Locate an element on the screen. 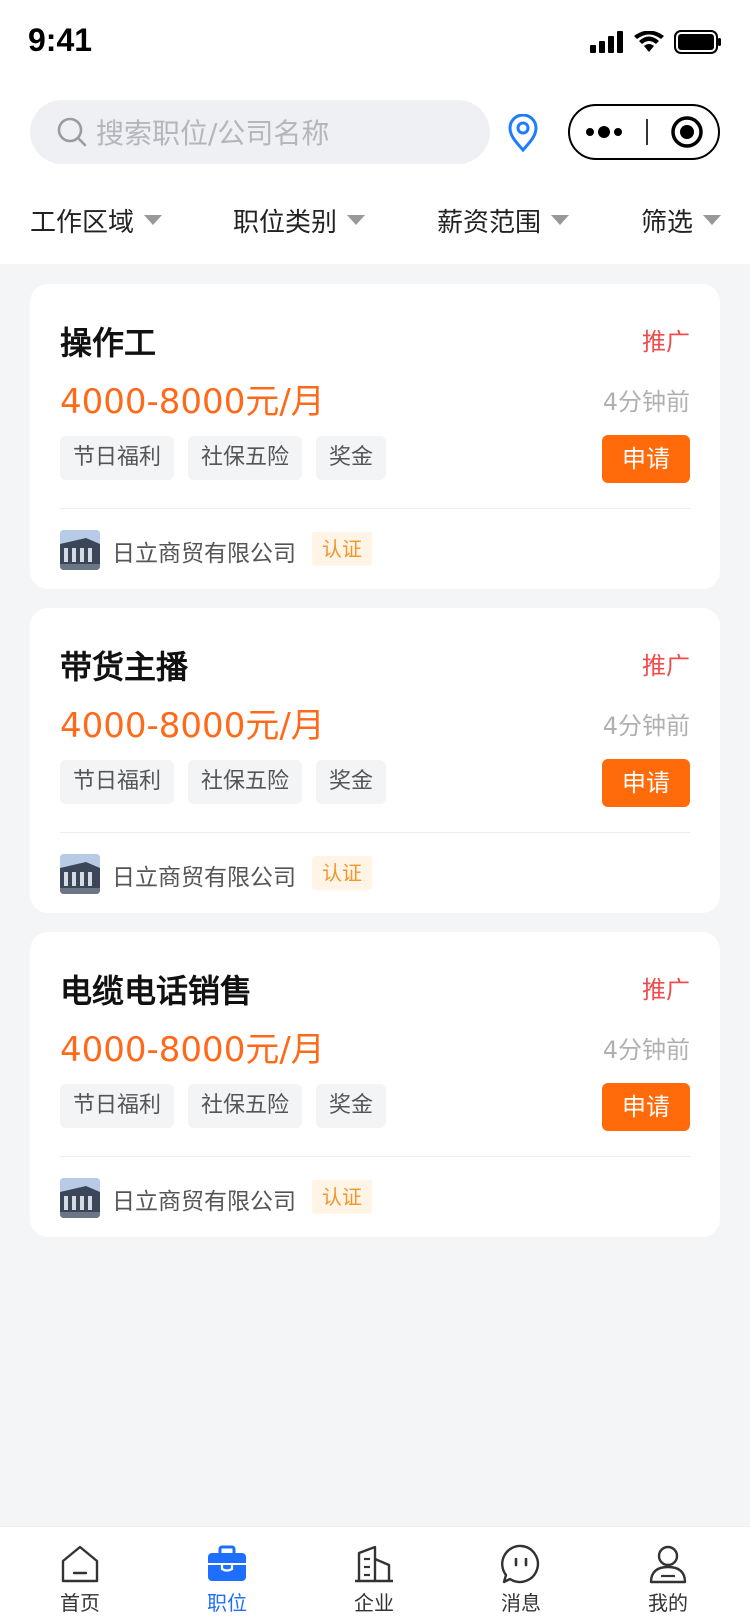 Image resolution: width=750 pixels, height=1624 pixels. filter-more: 筛选 is located at coordinates (681, 220).